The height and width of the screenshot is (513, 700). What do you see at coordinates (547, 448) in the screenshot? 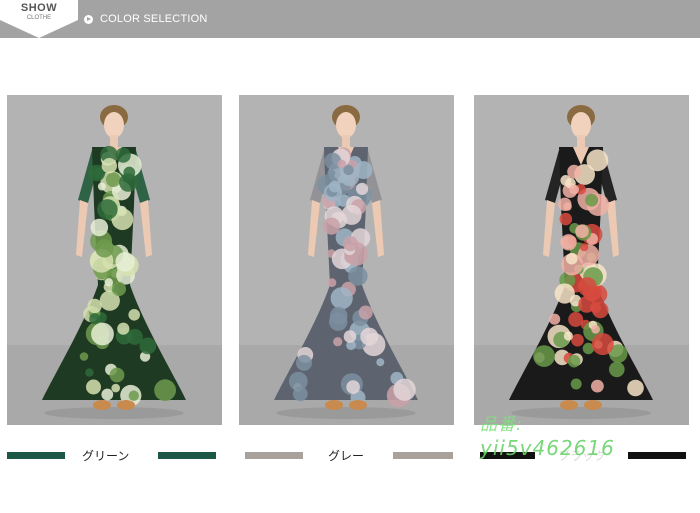
I see `watermark-product-code: yii5v462616` at bounding box center [547, 448].